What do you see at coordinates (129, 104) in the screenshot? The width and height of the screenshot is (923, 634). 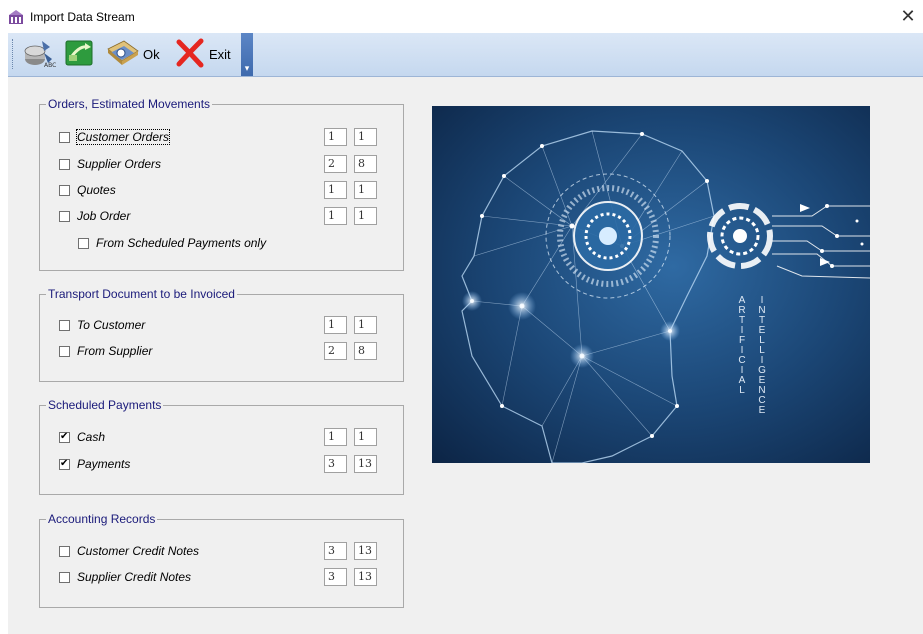 I see `group-orders-title: Orders, Estimated Movements` at bounding box center [129, 104].